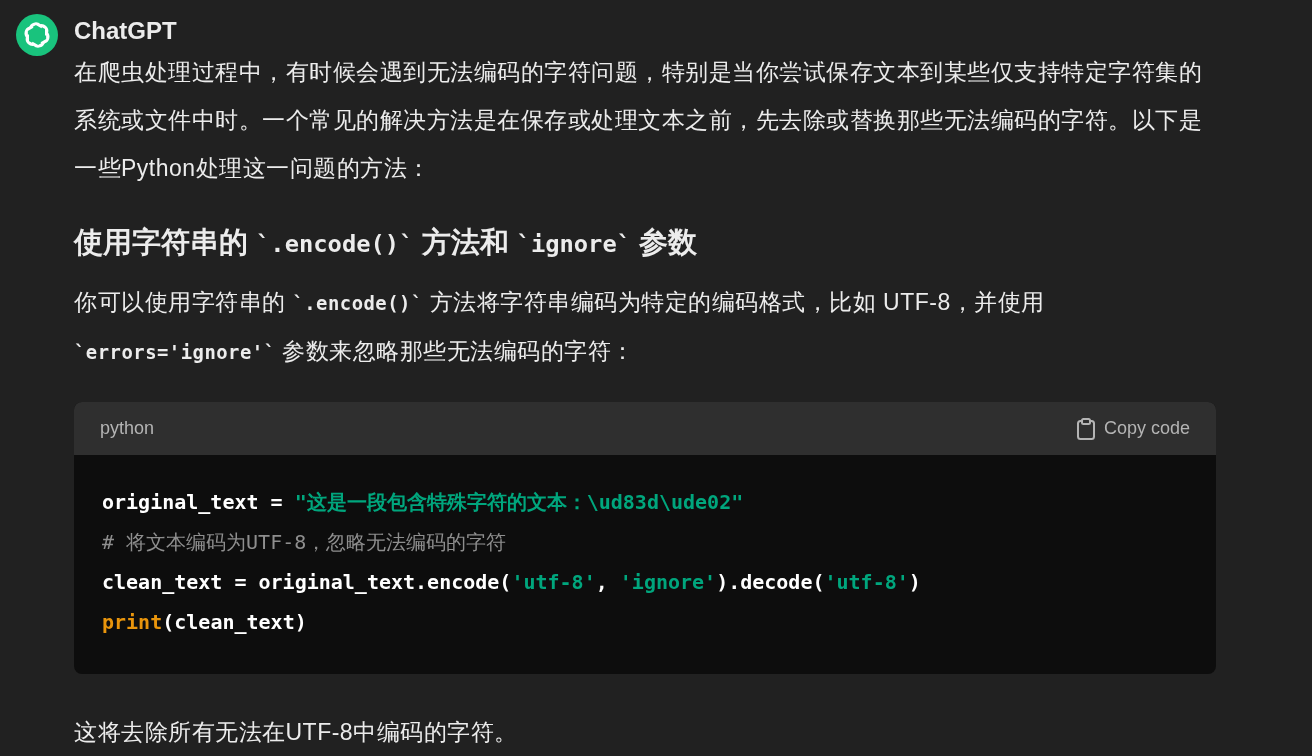 The width and height of the screenshot is (1312, 756). What do you see at coordinates (1085, 428) in the screenshot?
I see `clipboard-icon` at bounding box center [1085, 428].